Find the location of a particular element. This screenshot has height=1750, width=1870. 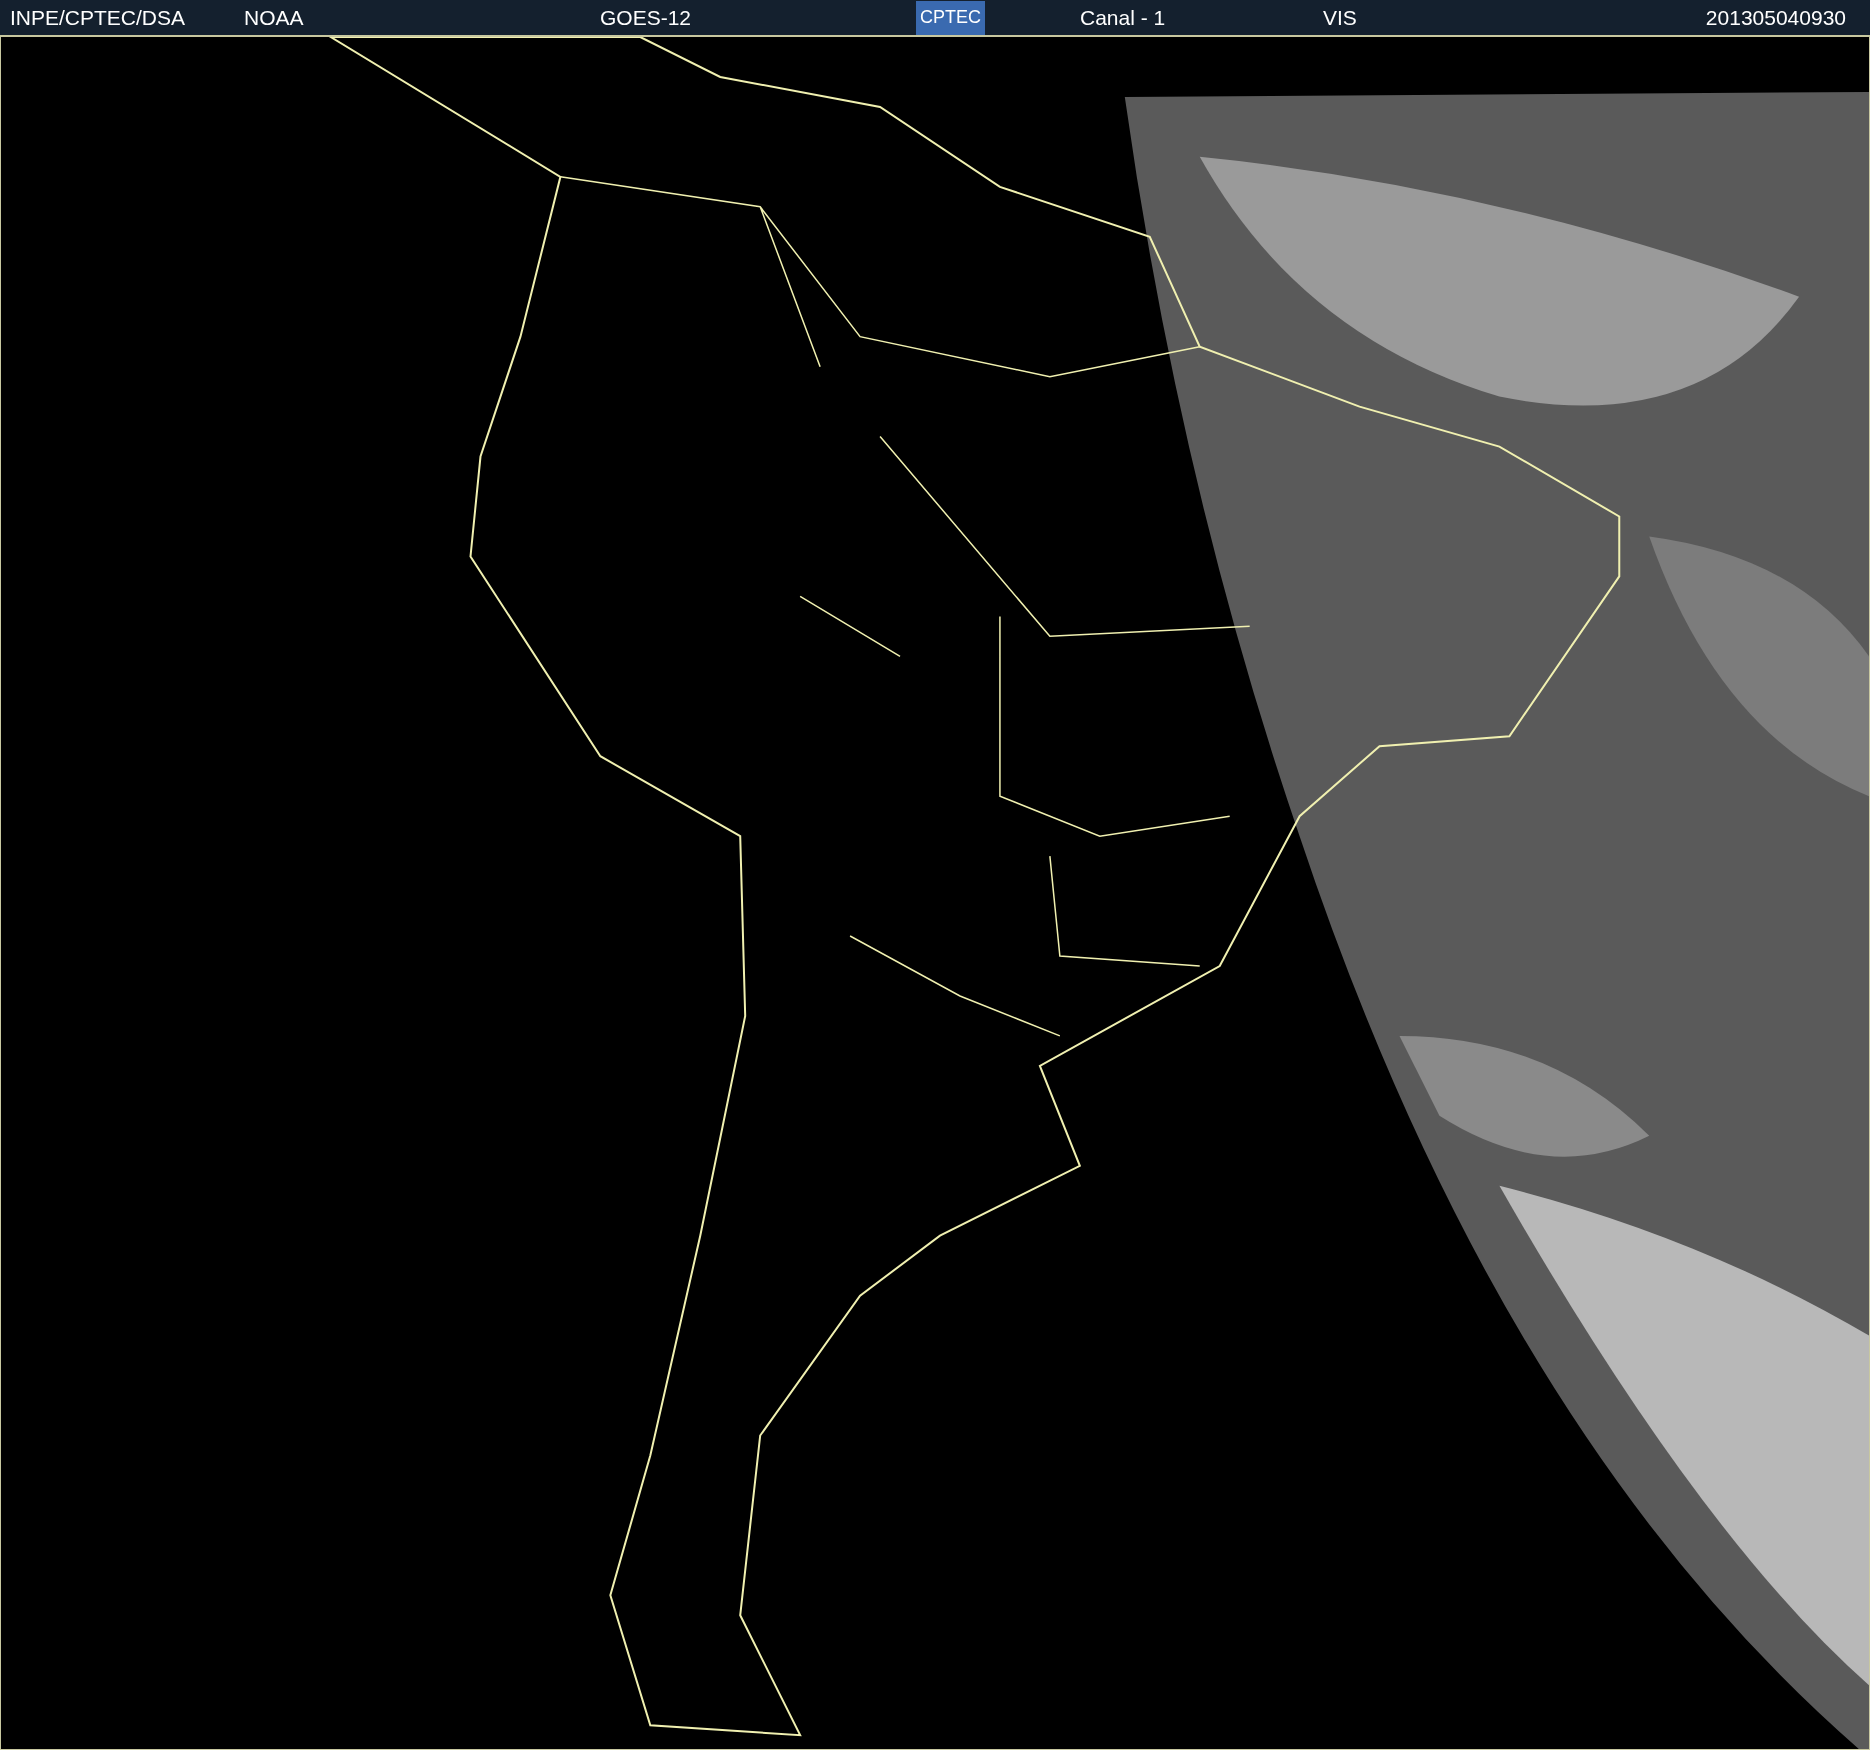

channel-label: Canal - 1 is located at coordinates (1123, 17).